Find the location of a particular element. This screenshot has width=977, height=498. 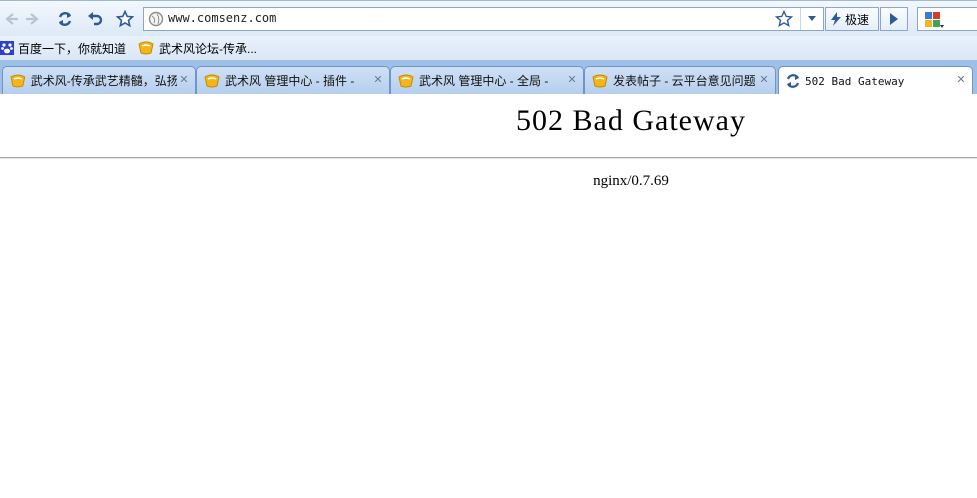

tab-label: 武术风 管理中心 - 插件 - is located at coordinates (290, 81).